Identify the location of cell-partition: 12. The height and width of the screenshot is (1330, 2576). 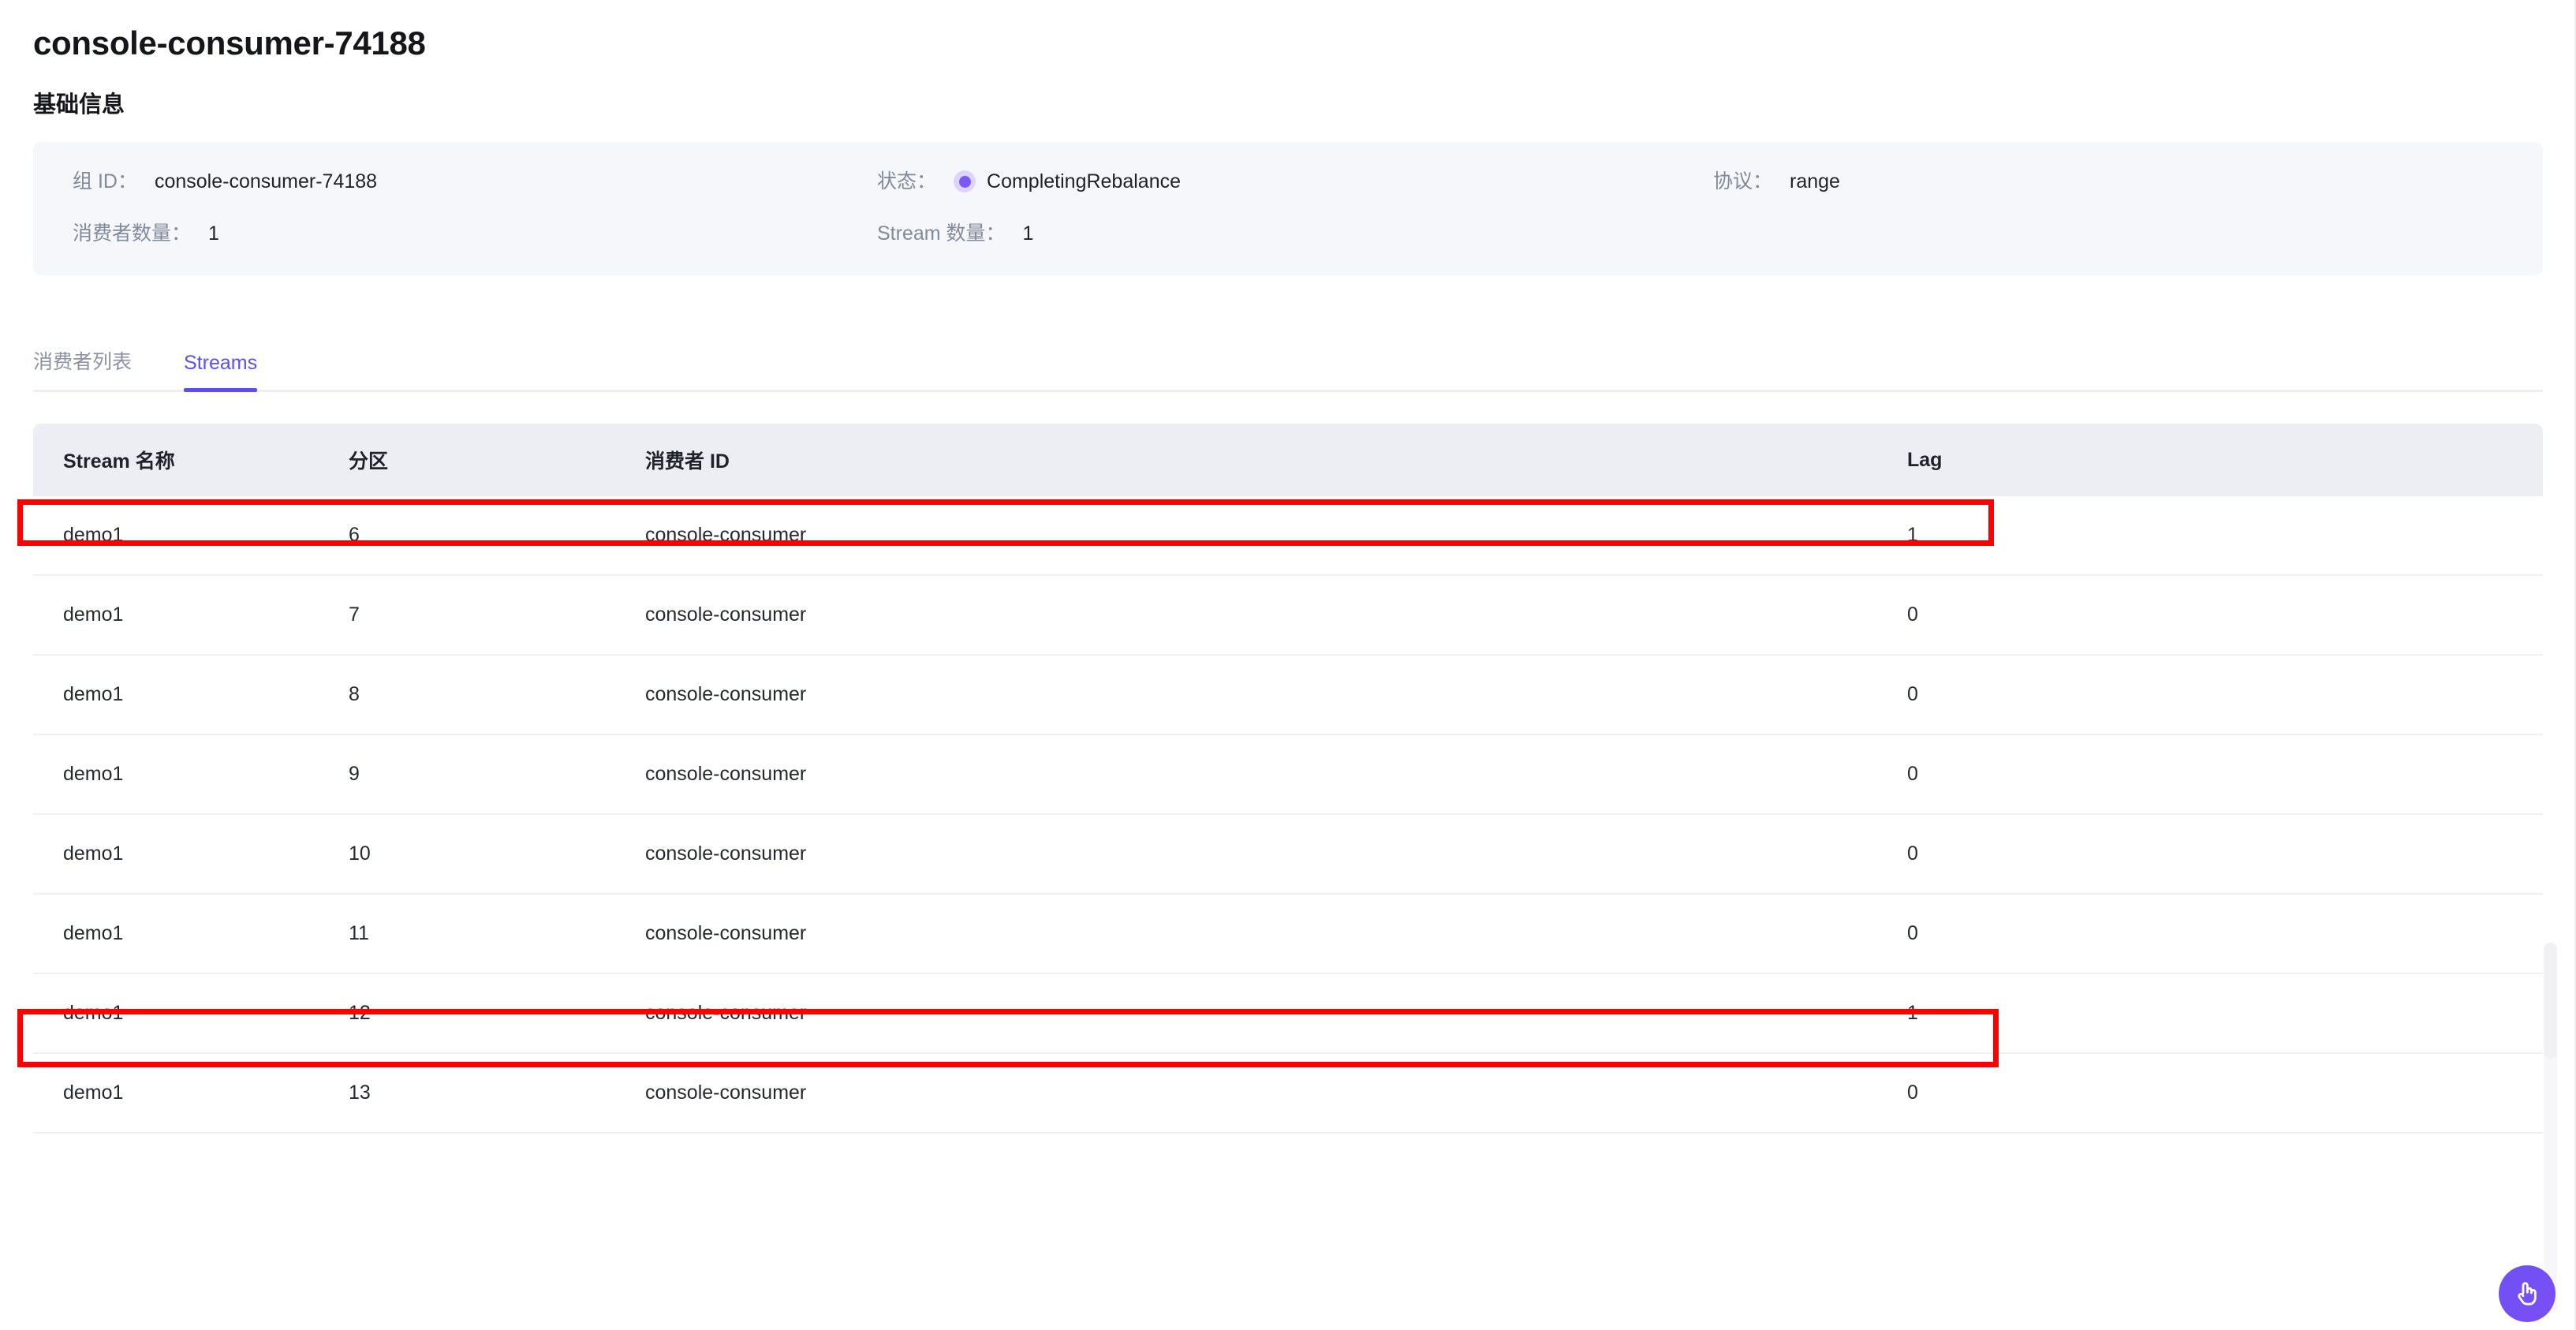
(497, 1014).